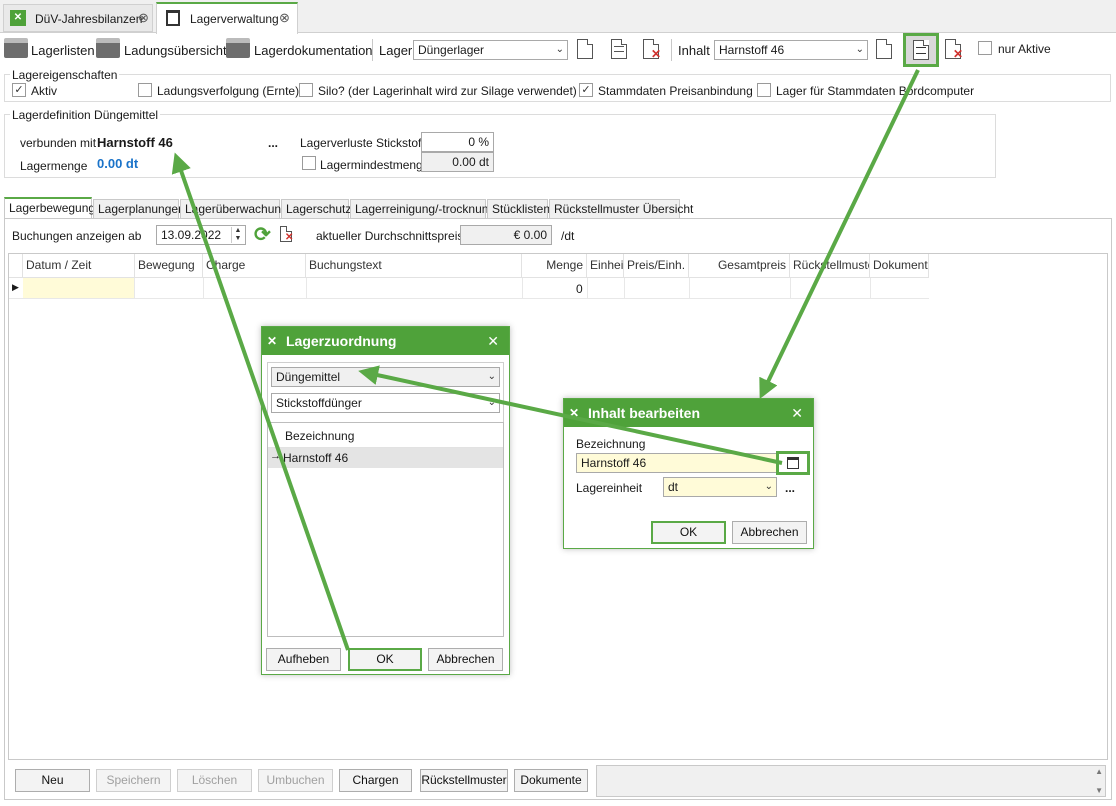  I want to click on subtab-lagerueberwachung: Lagerüberwachung, so click(234, 209).